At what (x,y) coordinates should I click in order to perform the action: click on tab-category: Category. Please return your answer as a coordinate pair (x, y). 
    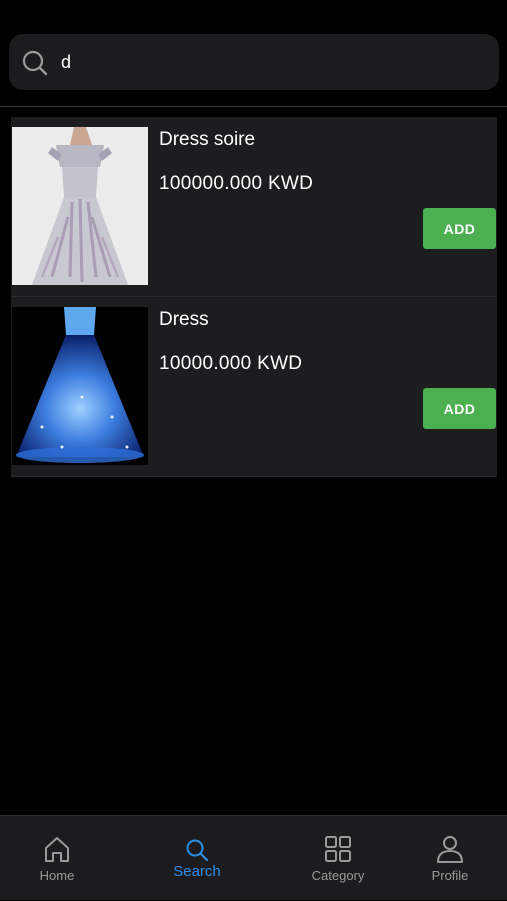
    Looking at the image, I should click on (338, 858).